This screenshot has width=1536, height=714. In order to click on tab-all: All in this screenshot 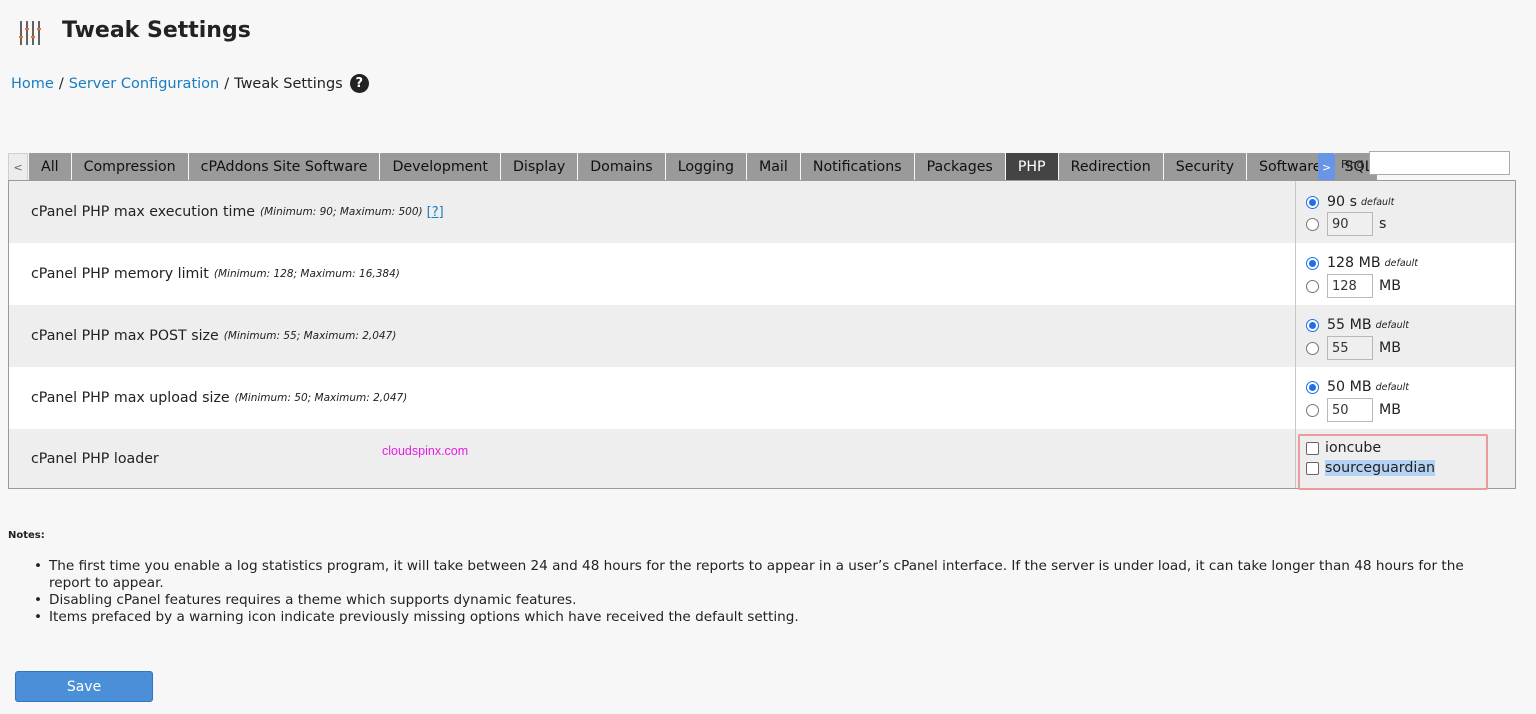, I will do `click(50, 167)`.